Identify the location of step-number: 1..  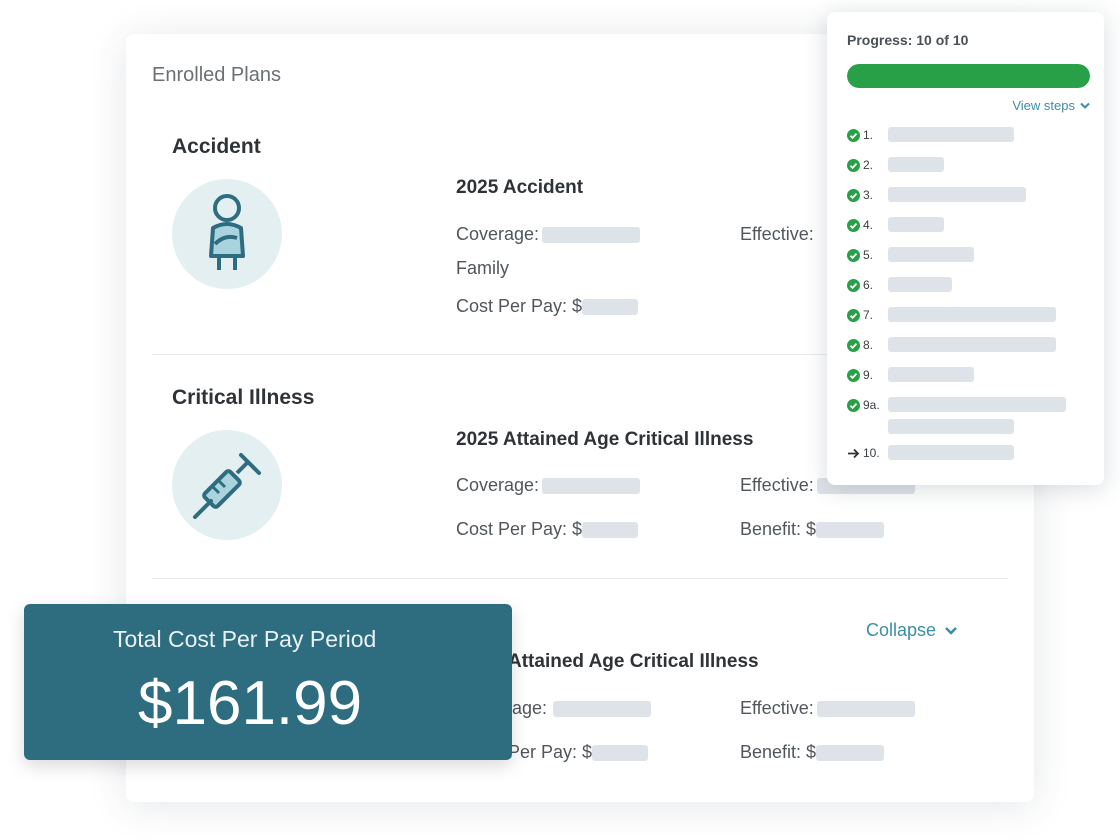
(868, 135).